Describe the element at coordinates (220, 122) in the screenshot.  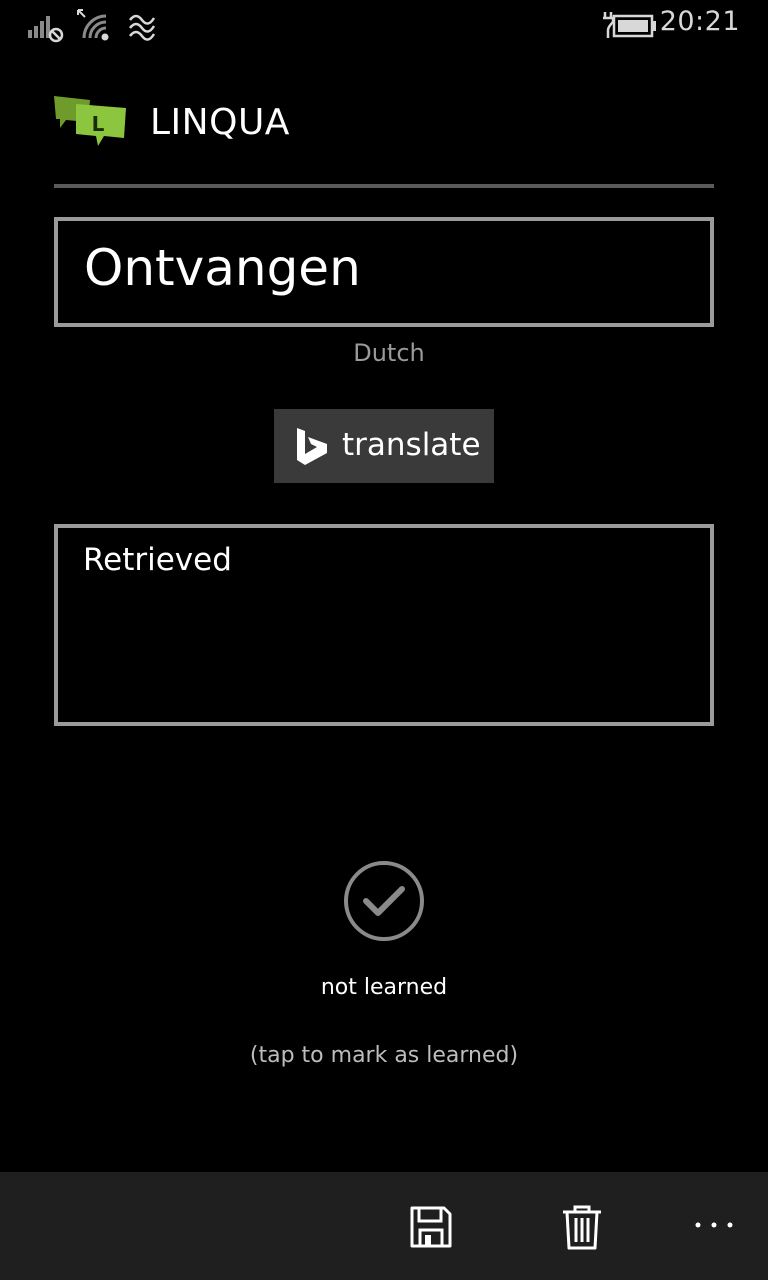
I see `app-title: LINQUA` at that location.